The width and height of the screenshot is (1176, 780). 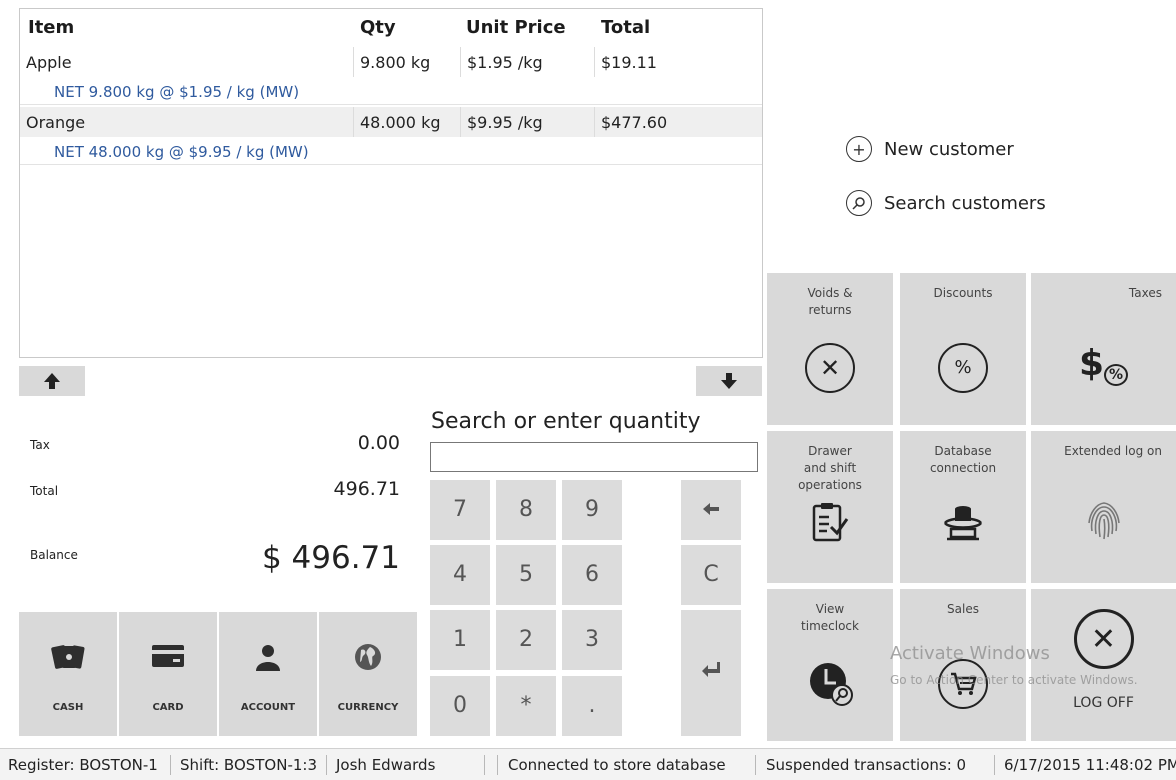 I want to click on voids-returns-tile: Voids & returns ✕, so click(x=830, y=349).